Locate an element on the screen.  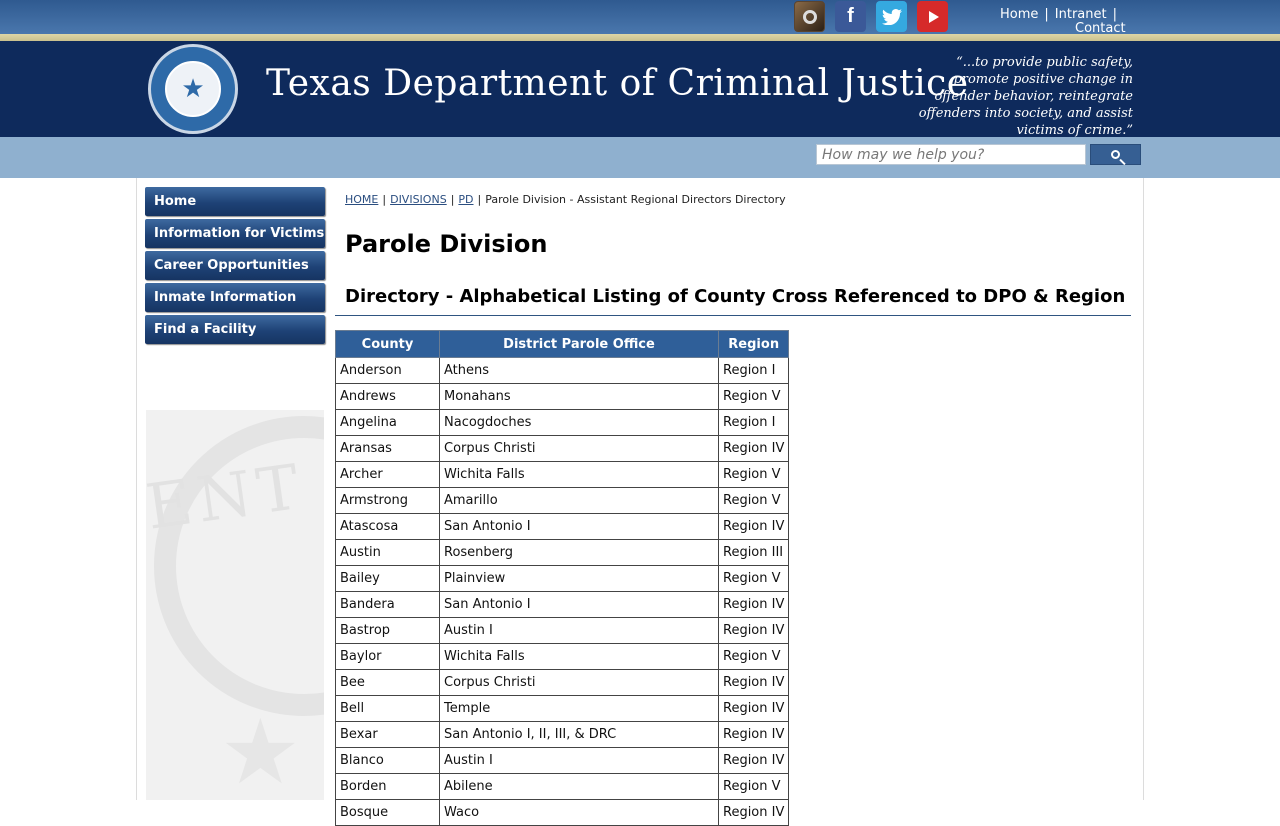
table-row: Bastrop Austin I Region IV is located at coordinates (562, 630).